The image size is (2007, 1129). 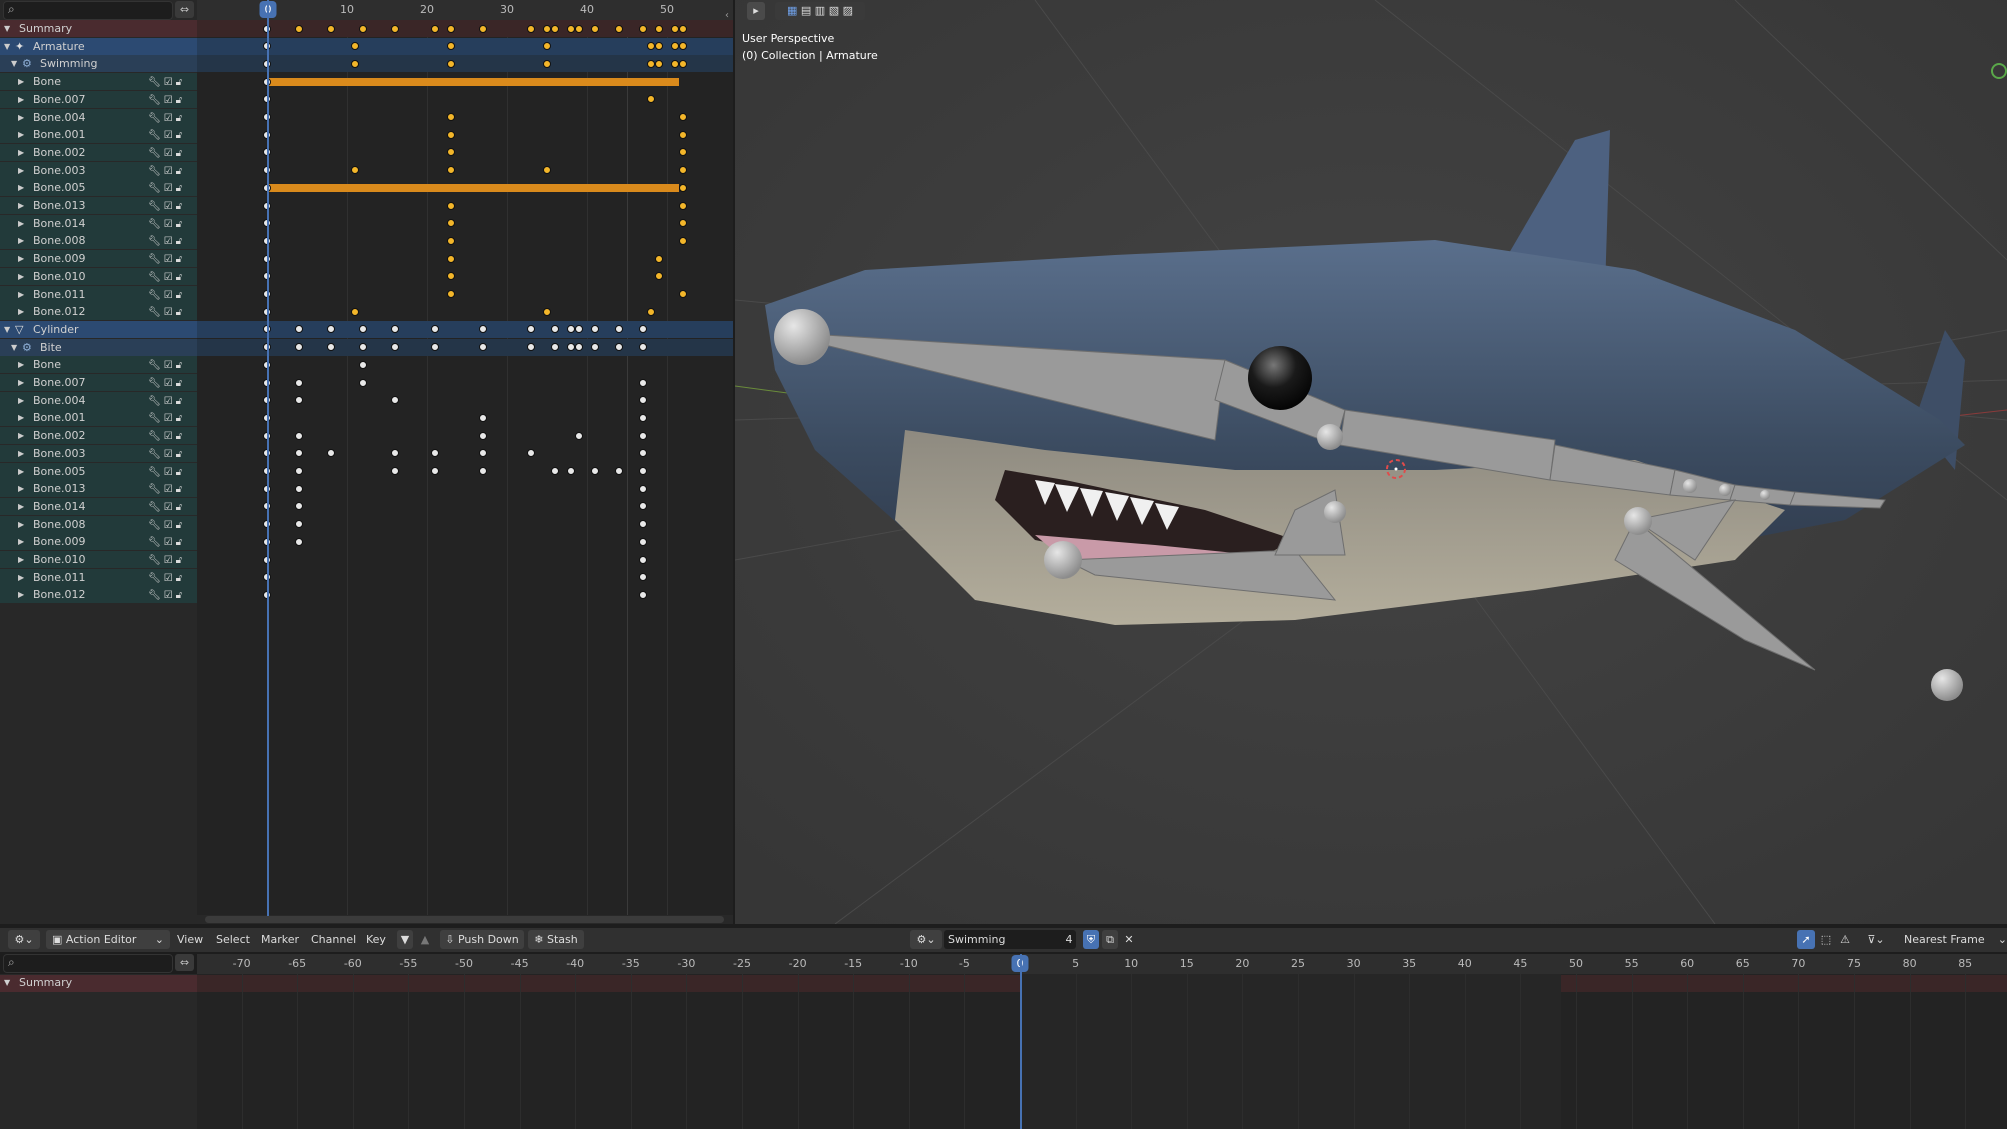 I want to click on channel-row: ▶ Bone.011 🔧︎☑🔓︎, so click(x=98, y=577).